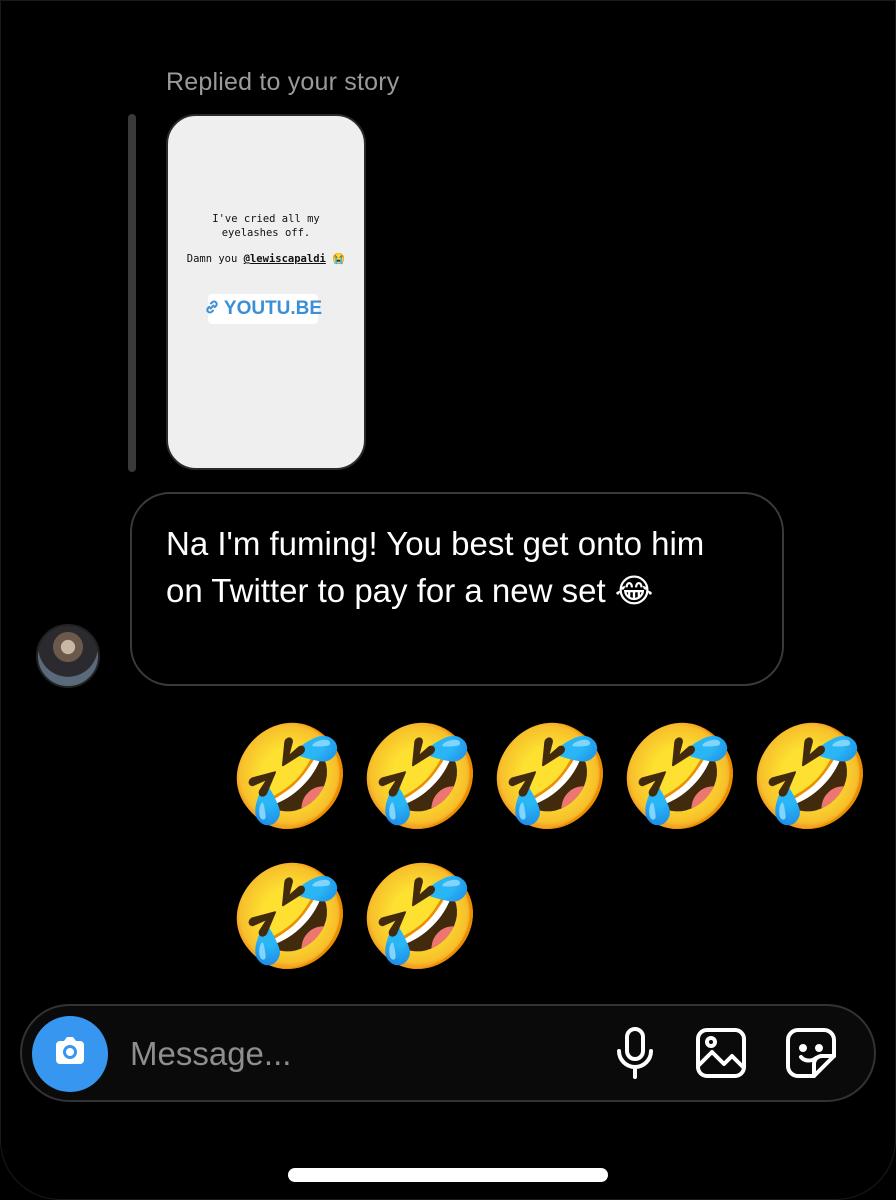  Describe the element at coordinates (339, 259) in the screenshot. I see `crying-emoji: 😭` at that location.